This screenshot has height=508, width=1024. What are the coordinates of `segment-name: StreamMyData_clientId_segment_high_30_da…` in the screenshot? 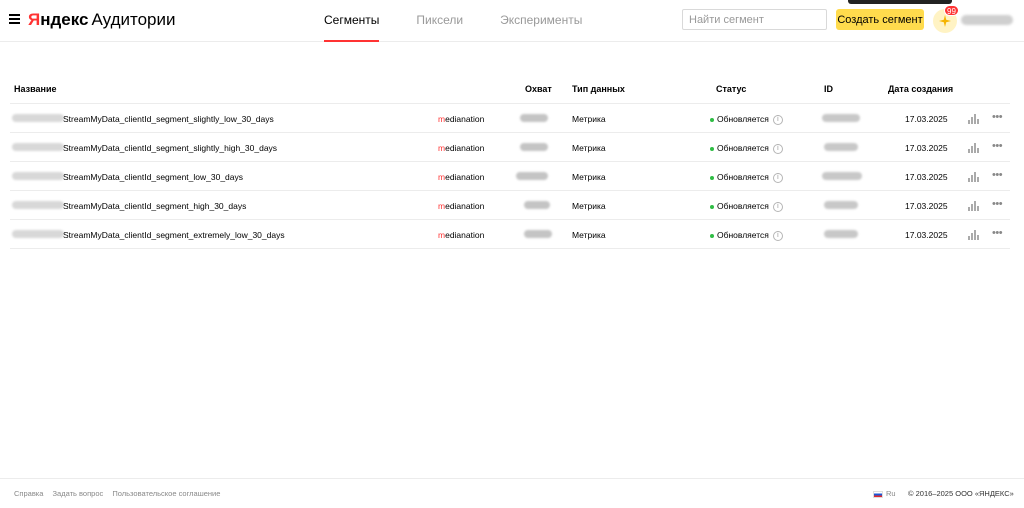 It's located at (154, 206).